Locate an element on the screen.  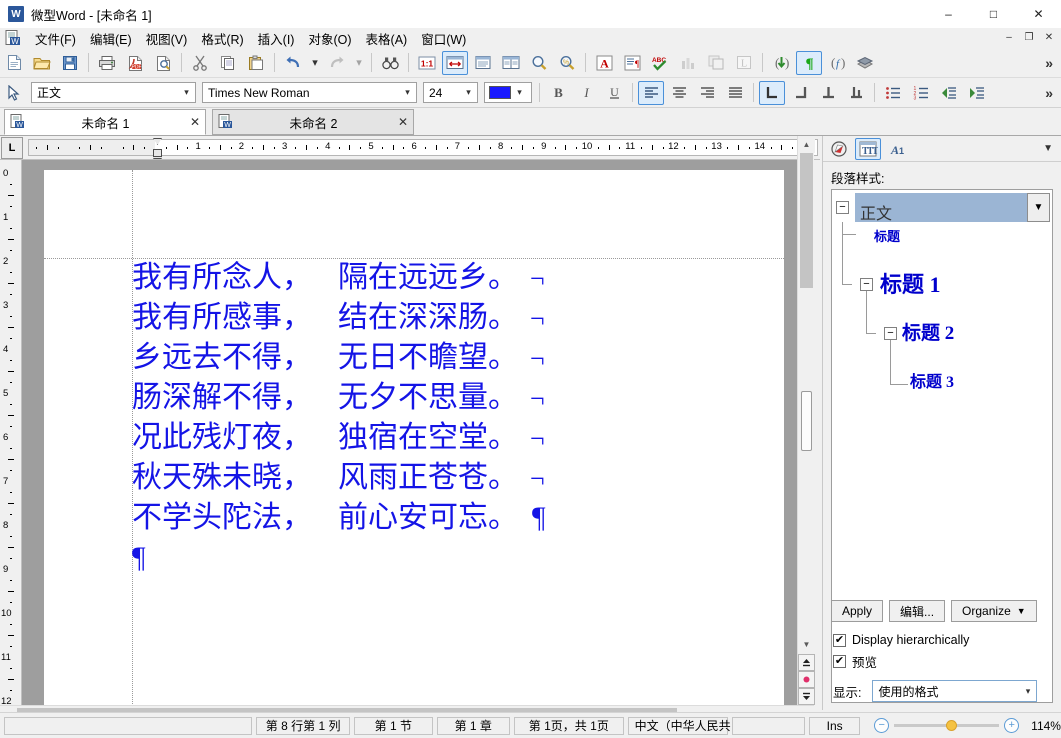
browse-object-icon is located at coordinates (806, 679).